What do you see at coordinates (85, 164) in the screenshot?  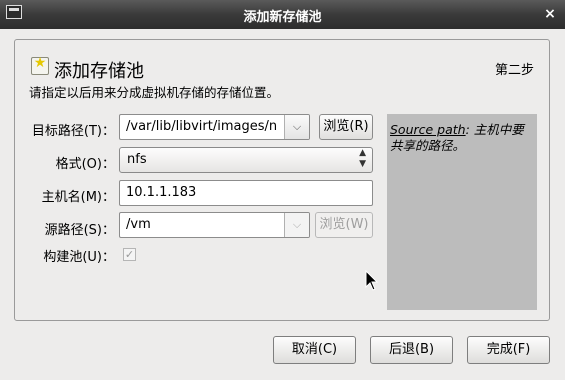 I see `format-label: 格式(O)：` at bounding box center [85, 164].